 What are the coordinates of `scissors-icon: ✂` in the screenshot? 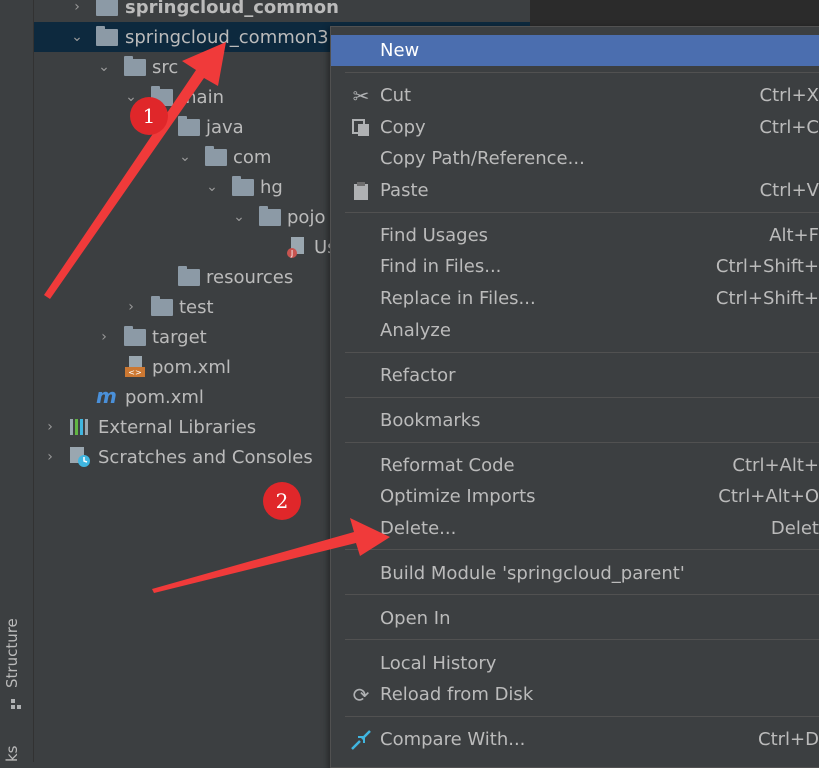 It's located at (361, 95).